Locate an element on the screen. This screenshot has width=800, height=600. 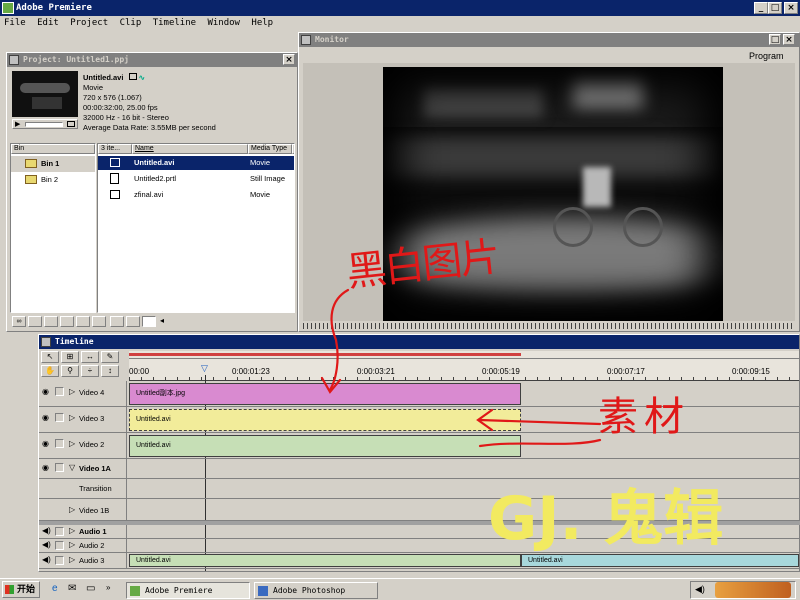
taskbar-button-premiere: Adobe Premiere is located at coordinates (188, 590).